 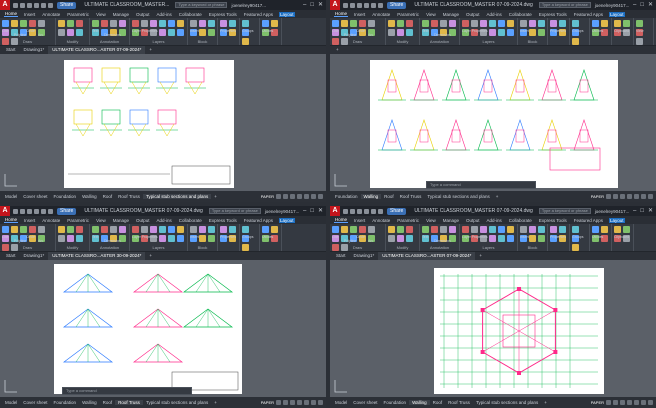 I want to click on layout-tab: Typical stub sections and plans, so click(x=458, y=196).